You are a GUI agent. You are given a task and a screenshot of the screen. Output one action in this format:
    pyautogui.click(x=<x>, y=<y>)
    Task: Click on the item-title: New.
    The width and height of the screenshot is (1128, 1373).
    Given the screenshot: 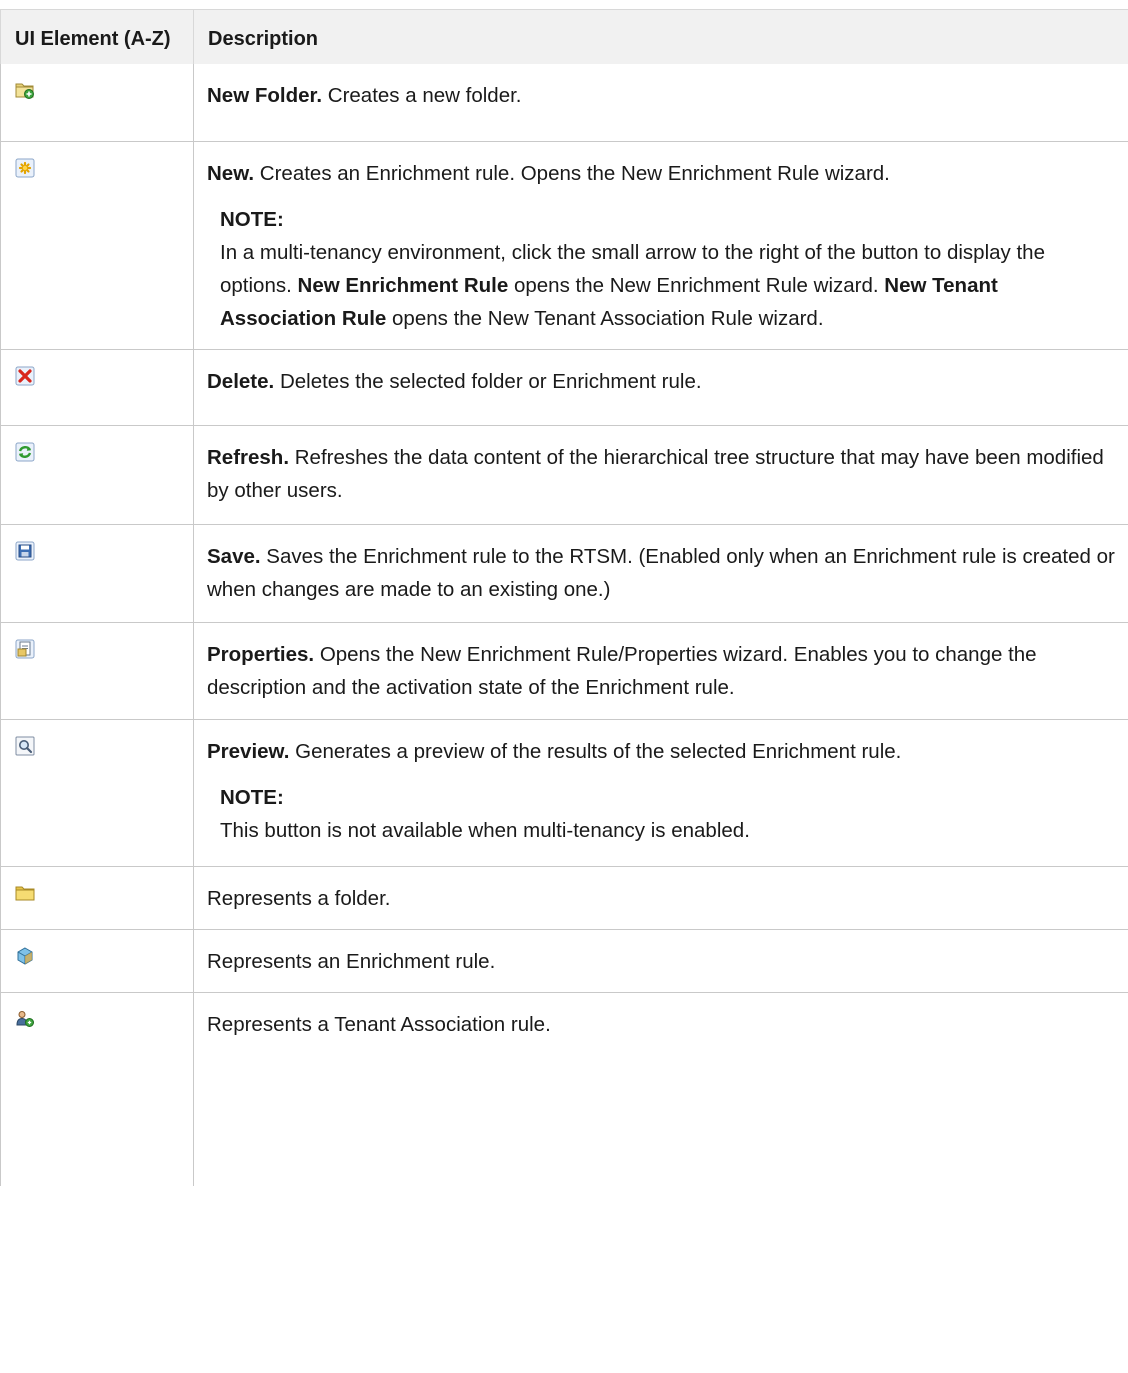 What is the action you would take?
    pyautogui.click(x=231, y=173)
    